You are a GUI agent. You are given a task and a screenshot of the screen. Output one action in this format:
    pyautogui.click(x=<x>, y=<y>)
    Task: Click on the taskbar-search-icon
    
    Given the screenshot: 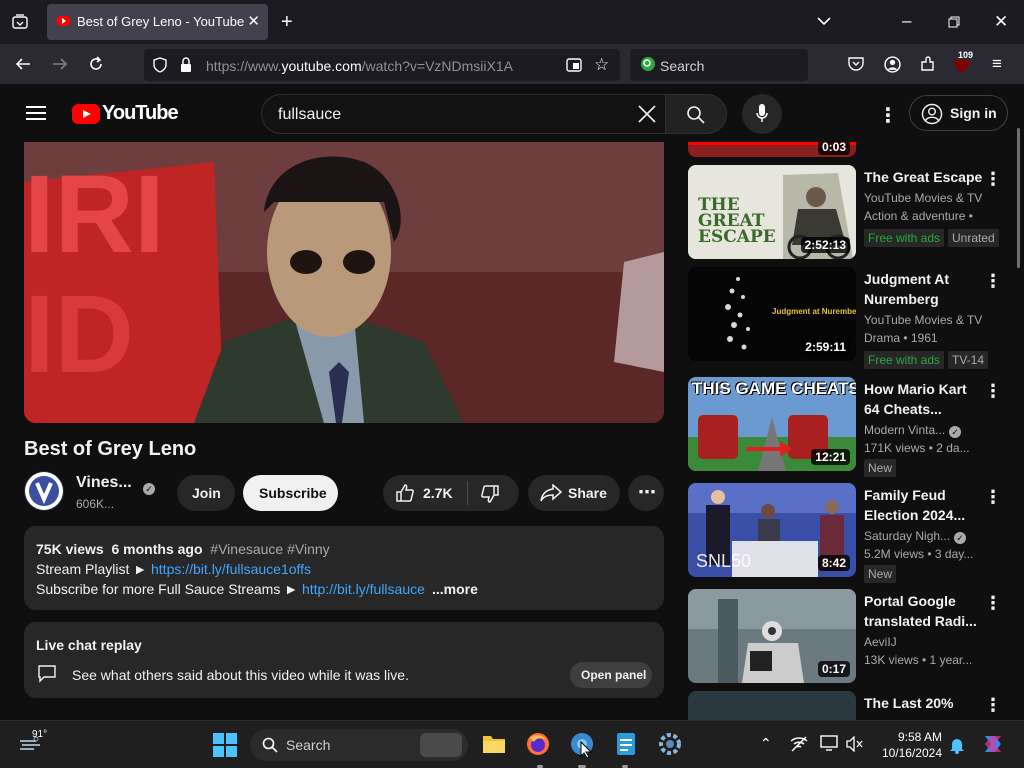 What is the action you would take?
    pyautogui.click(x=270, y=747)
    